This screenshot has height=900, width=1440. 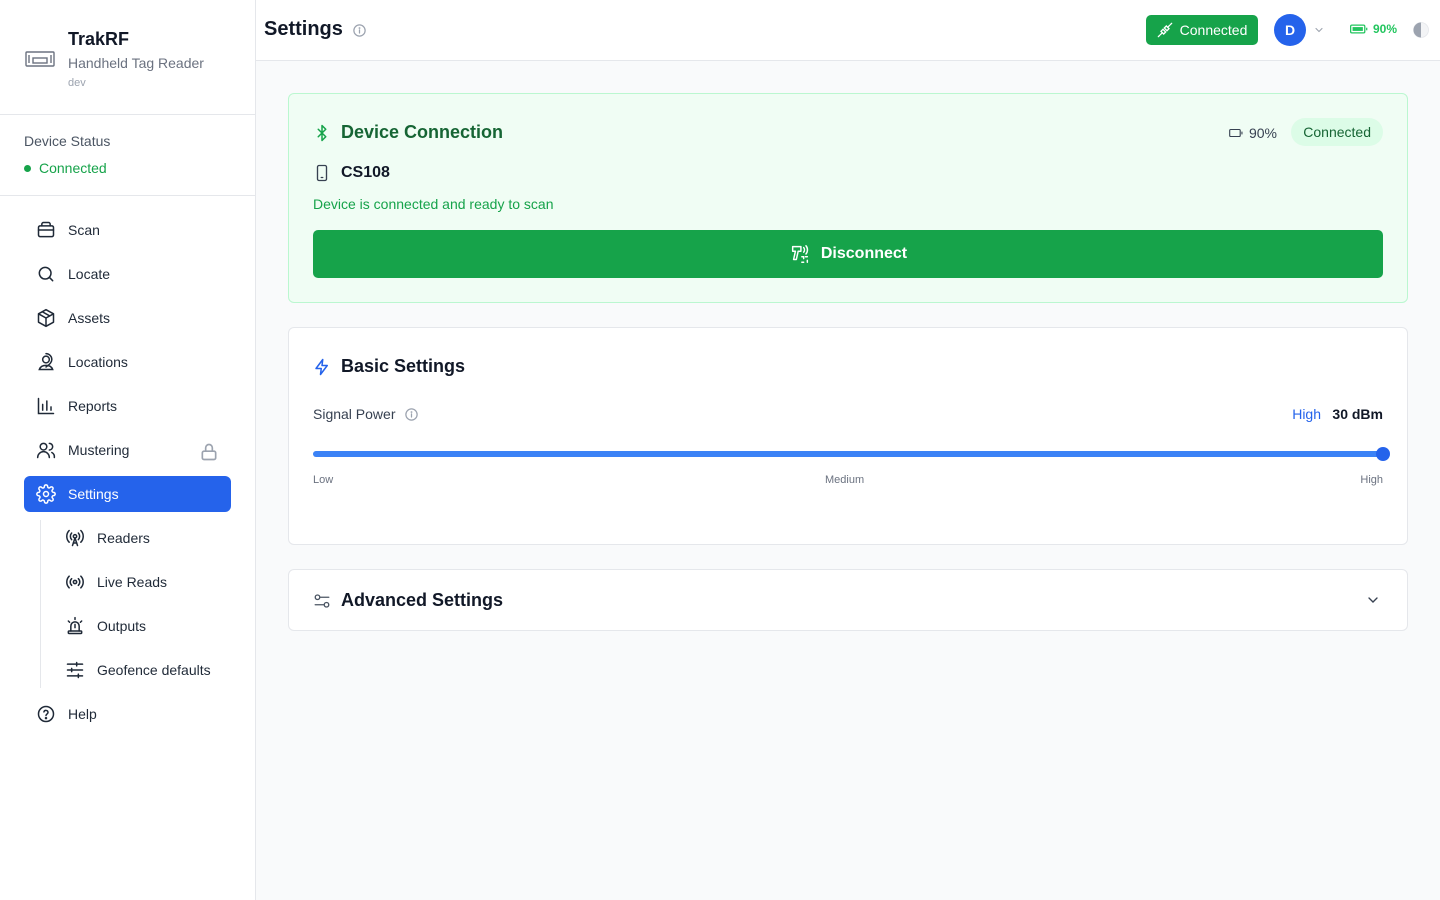 I want to click on slider-tick-medium: Medium, so click(x=845, y=480).